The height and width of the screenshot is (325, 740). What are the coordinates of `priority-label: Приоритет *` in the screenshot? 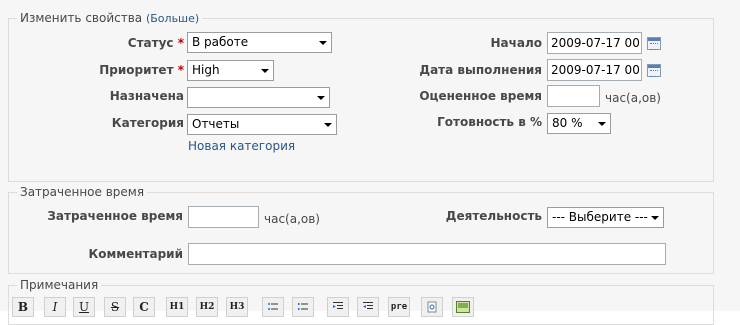 It's located at (122, 70).